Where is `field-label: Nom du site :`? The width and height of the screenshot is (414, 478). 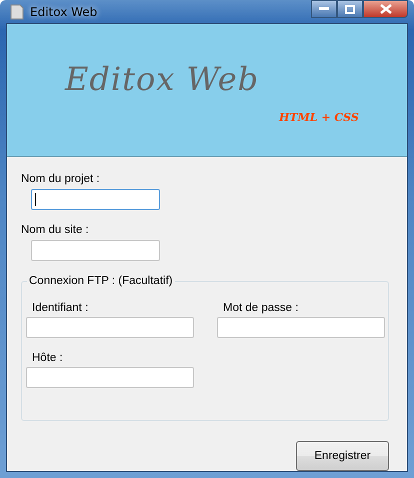
field-label: Nom du site : is located at coordinates (55, 230).